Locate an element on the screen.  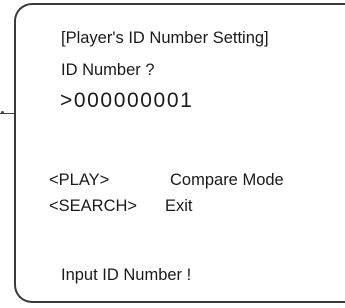
screen-title: [Player's ID Number Setting] is located at coordinates (165, 38).